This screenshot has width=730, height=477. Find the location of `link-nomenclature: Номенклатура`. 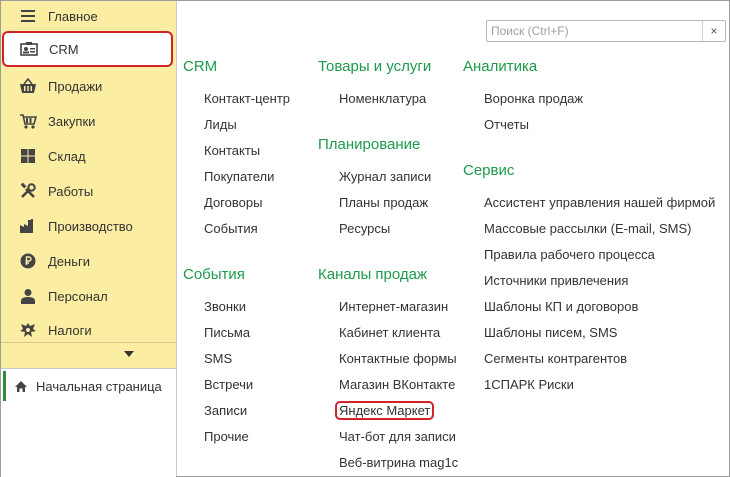

link-nomenclature: Номенклатура is located at coordinates (382, 98).